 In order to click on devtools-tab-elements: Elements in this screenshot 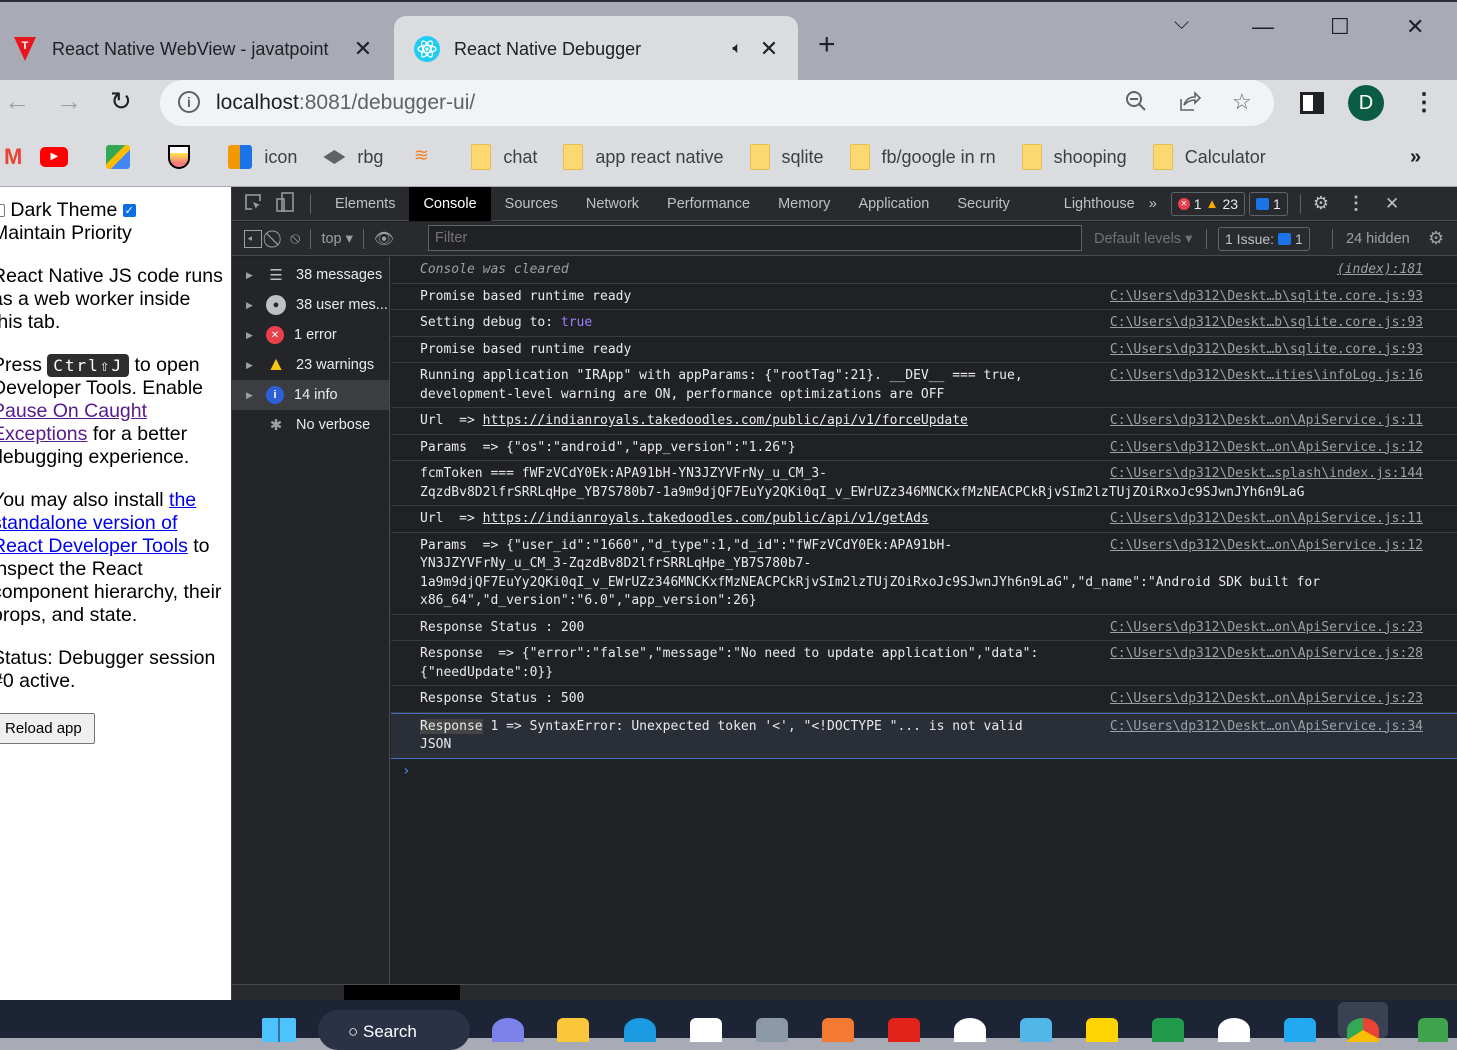, I will do `click(365, 204)`.